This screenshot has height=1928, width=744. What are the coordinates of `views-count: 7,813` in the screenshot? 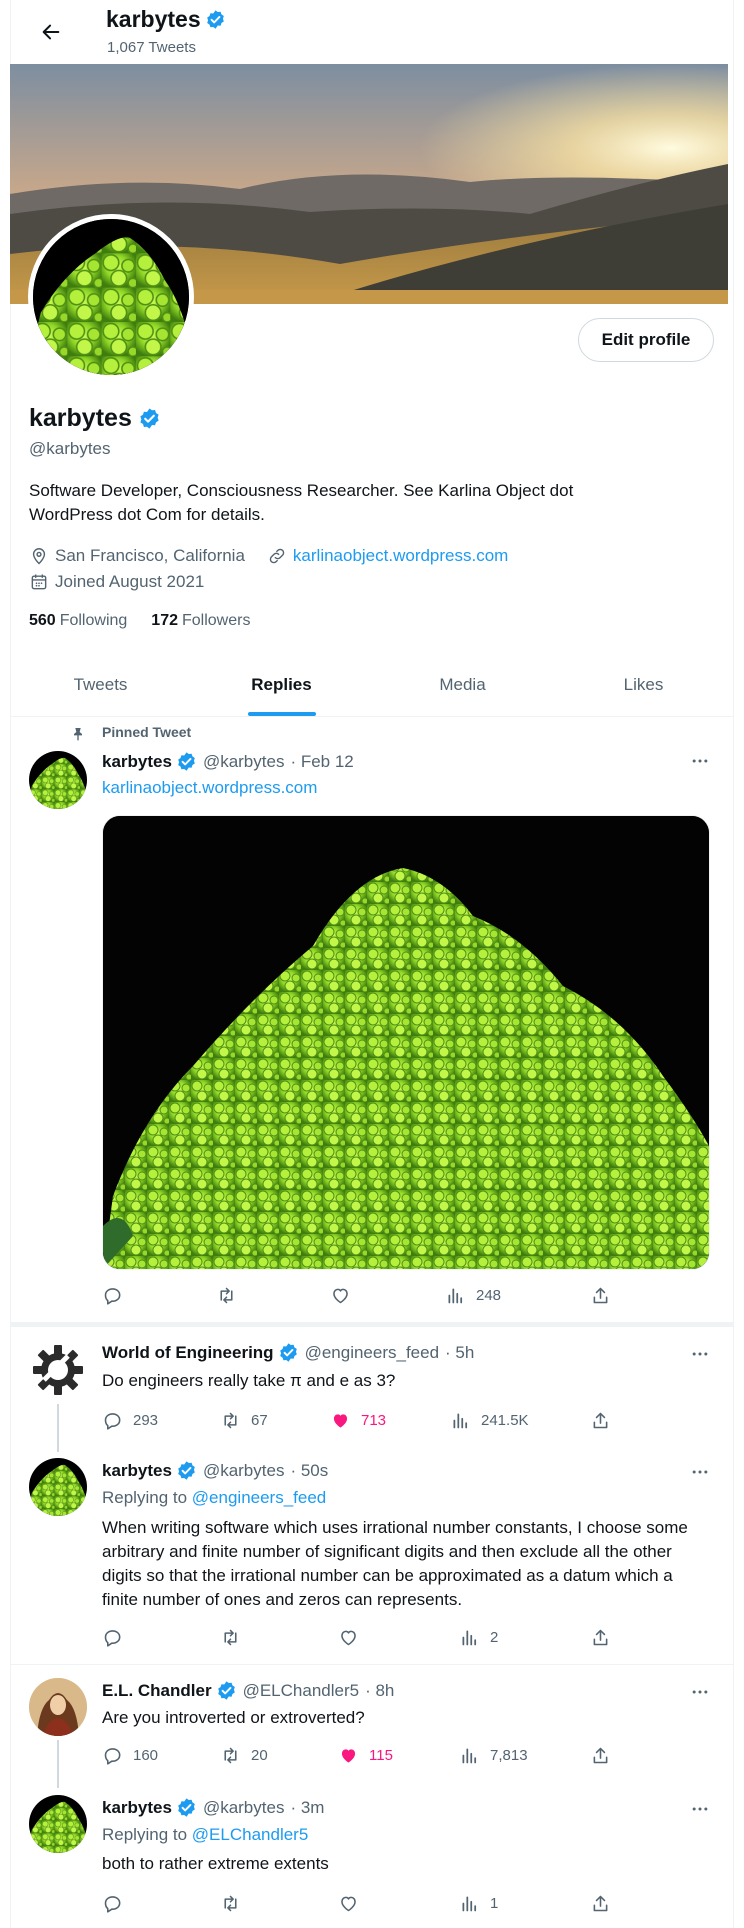 It's located at (509, 1755).